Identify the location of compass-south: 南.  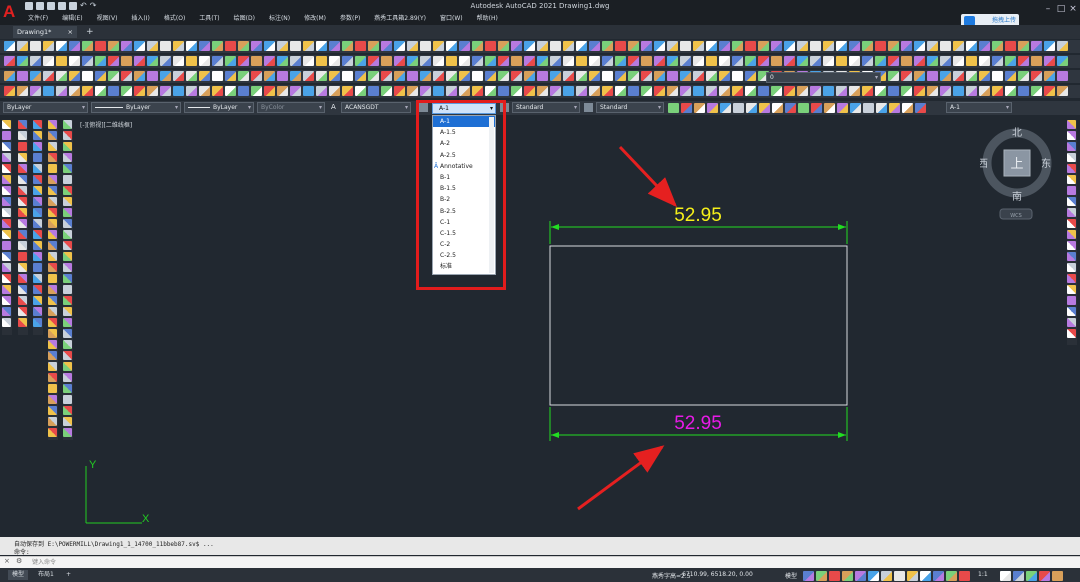
(1017, 196).